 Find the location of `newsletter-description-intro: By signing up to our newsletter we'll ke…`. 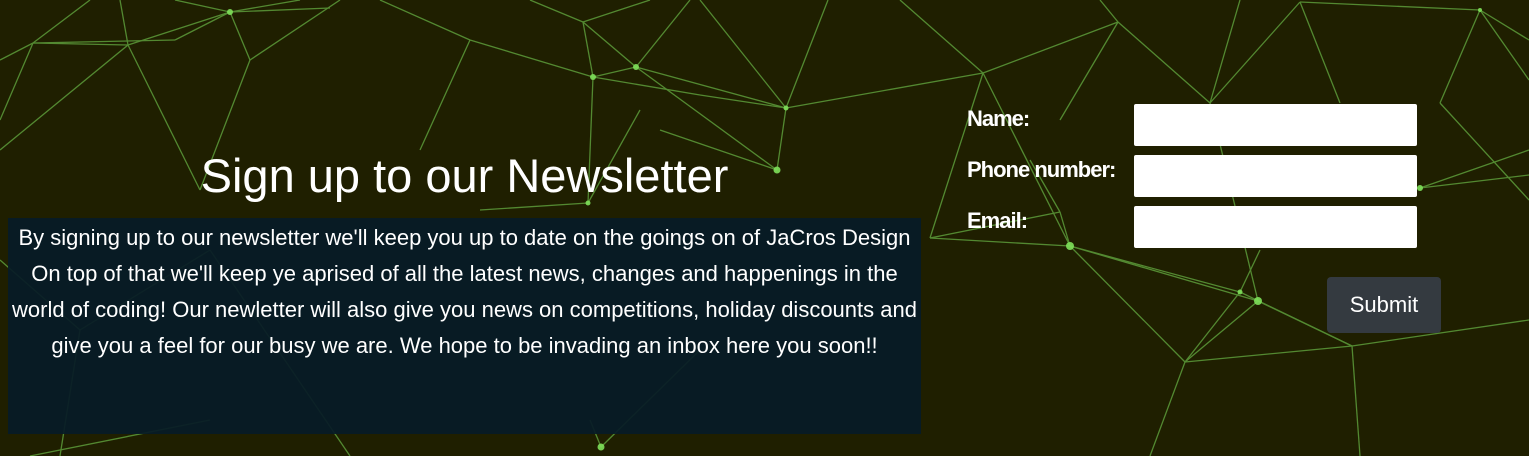

newsletter-description-intro: By signing up to our newsletter we'll ke… is located at coordinates (464, 237).